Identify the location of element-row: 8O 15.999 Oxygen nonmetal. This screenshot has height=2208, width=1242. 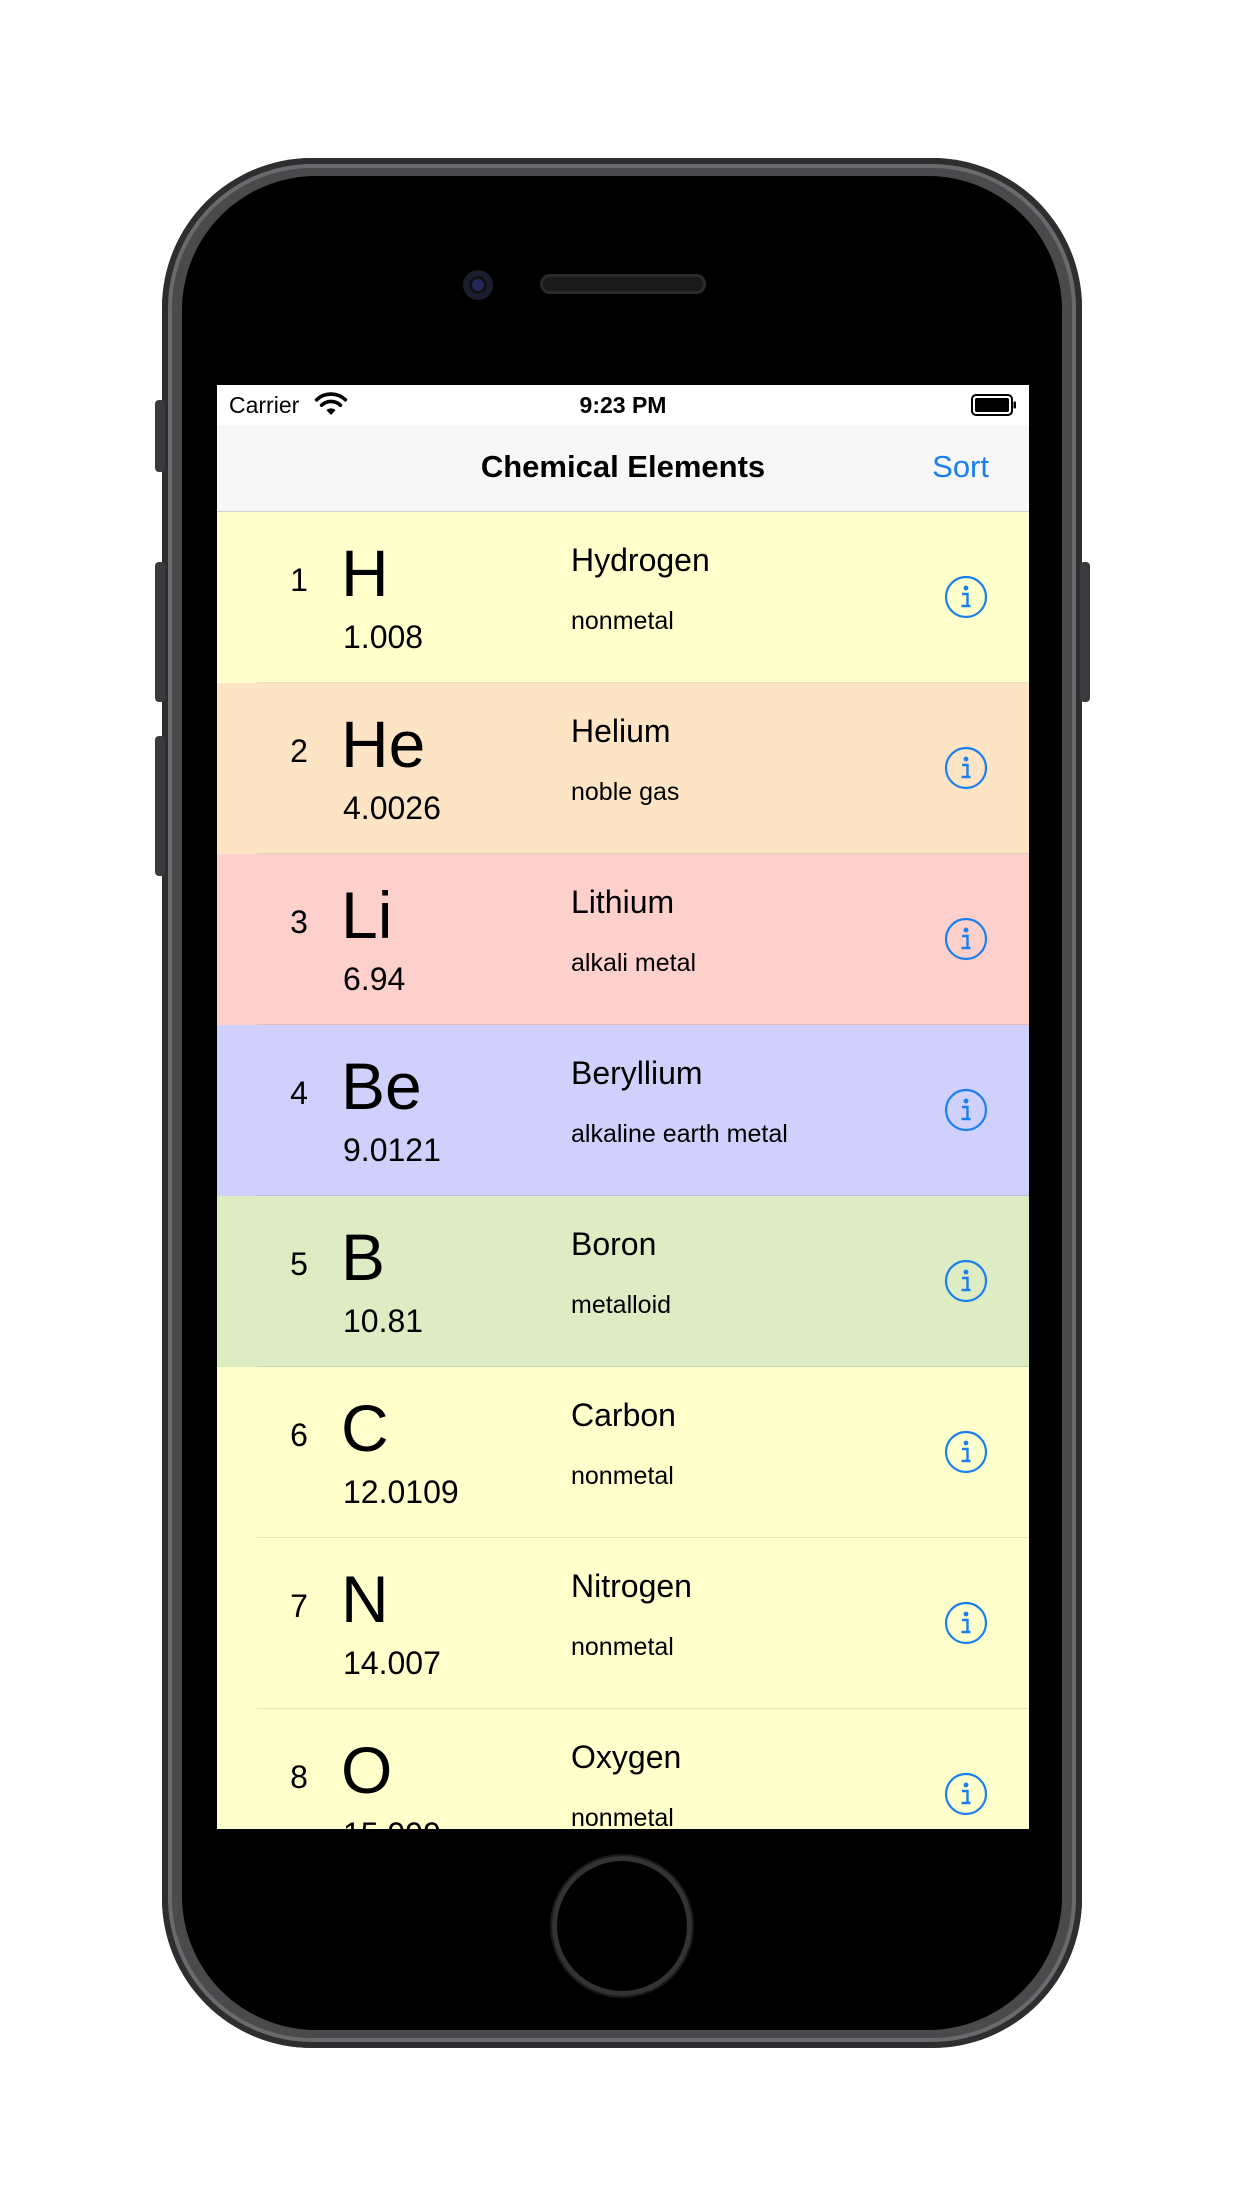
(623, 1769).